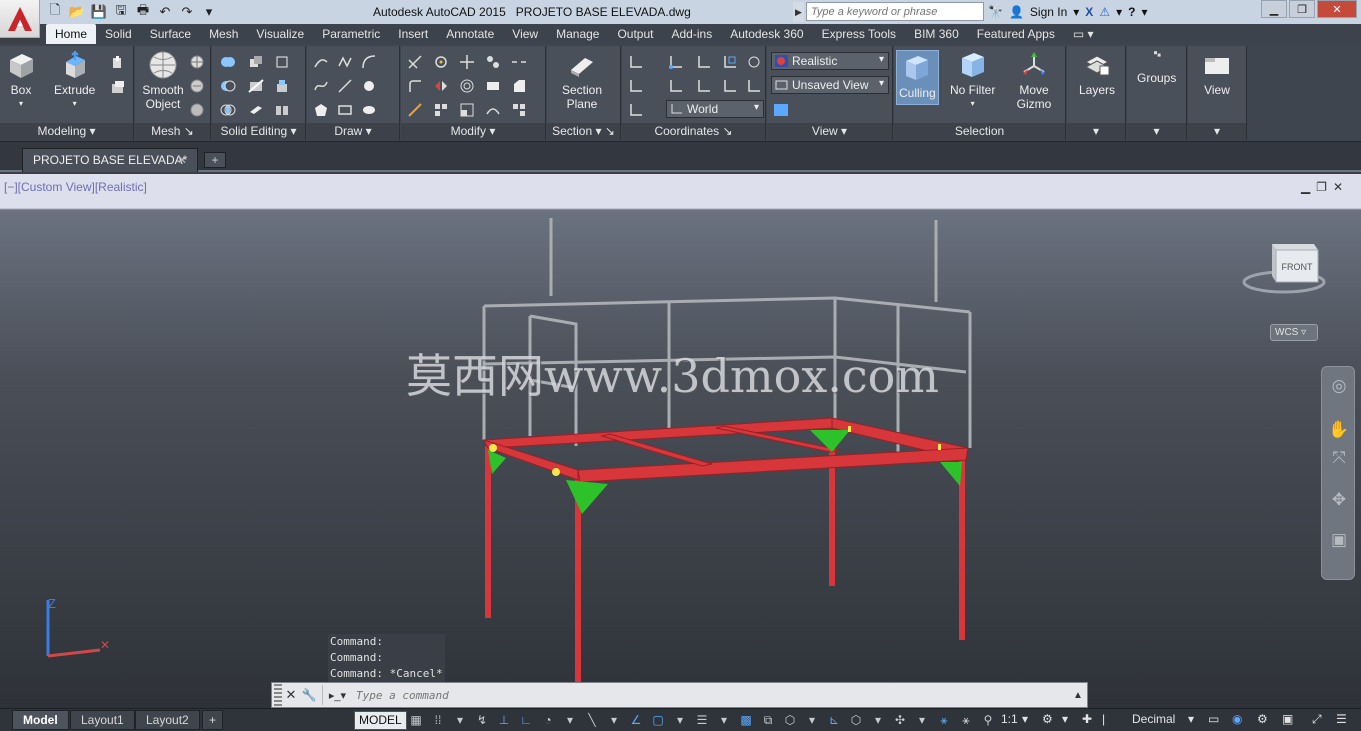 Image resolution: width=1361 pixels, height=731 pixels. Describe the element at coordinates (577, 34) in the screenshot. I see `tab-manage: Manage` at that location.